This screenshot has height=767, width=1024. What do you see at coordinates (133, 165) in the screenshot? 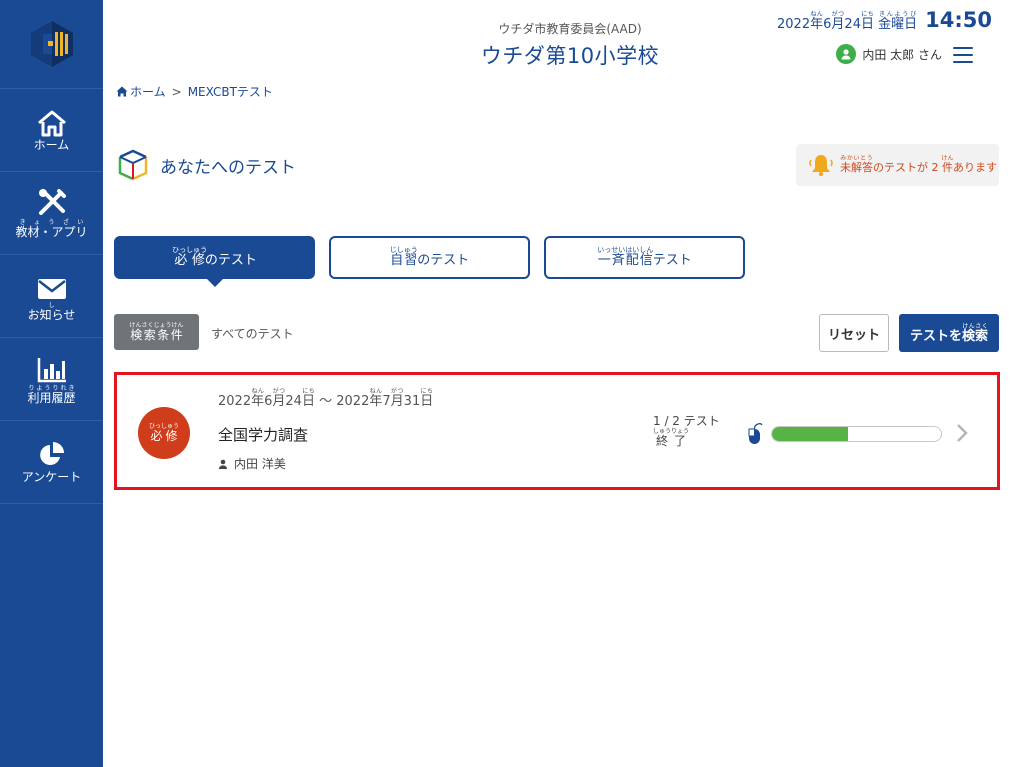
I see `cube-icon` at bounding box center [133, 165].